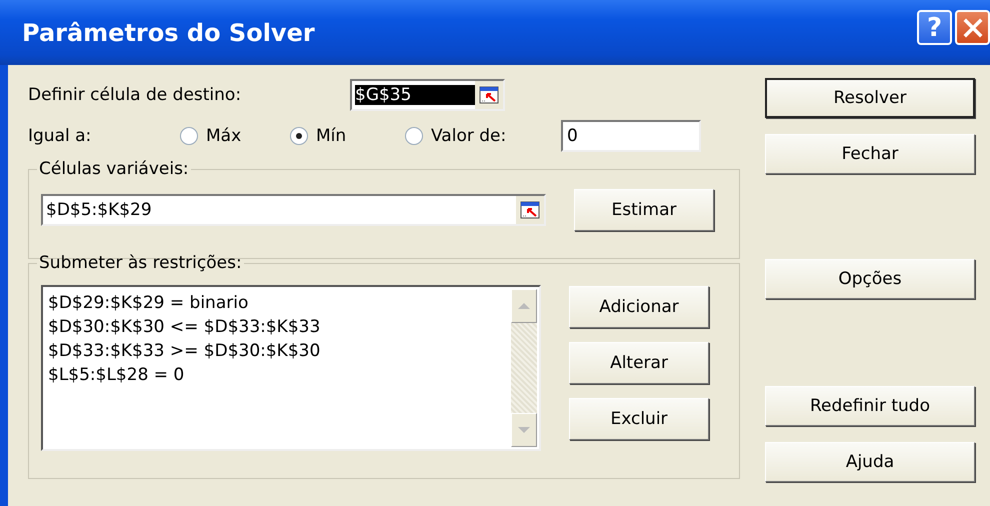 The height and width of the screenshot is (506, 990). I want to click on scrollbar, so click(524, 368).